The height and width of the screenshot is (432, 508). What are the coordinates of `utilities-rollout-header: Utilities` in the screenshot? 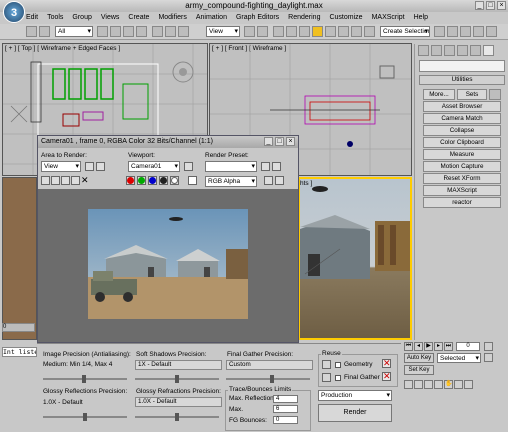 It's located at (462, 80).